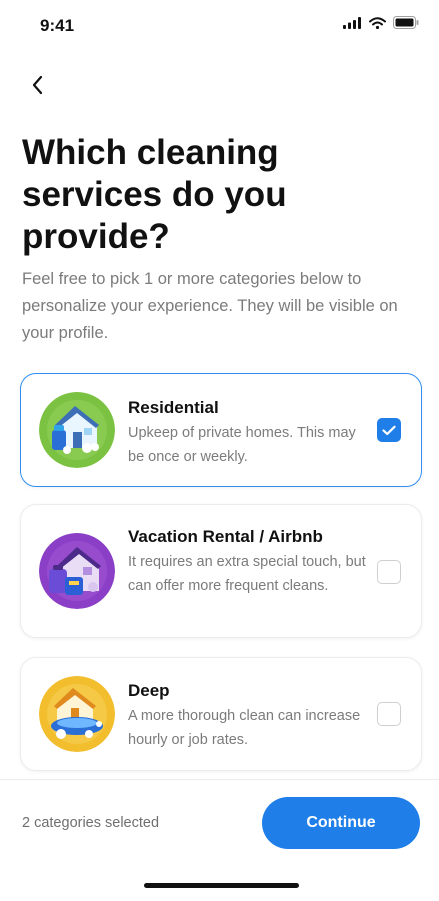 This screenshot has height=901, width=439. What do you see at coordinates (225, 536) in the screenshot?
I see `category-title: Vacation Rental / Airbnb` at bounding box center [225, 536].